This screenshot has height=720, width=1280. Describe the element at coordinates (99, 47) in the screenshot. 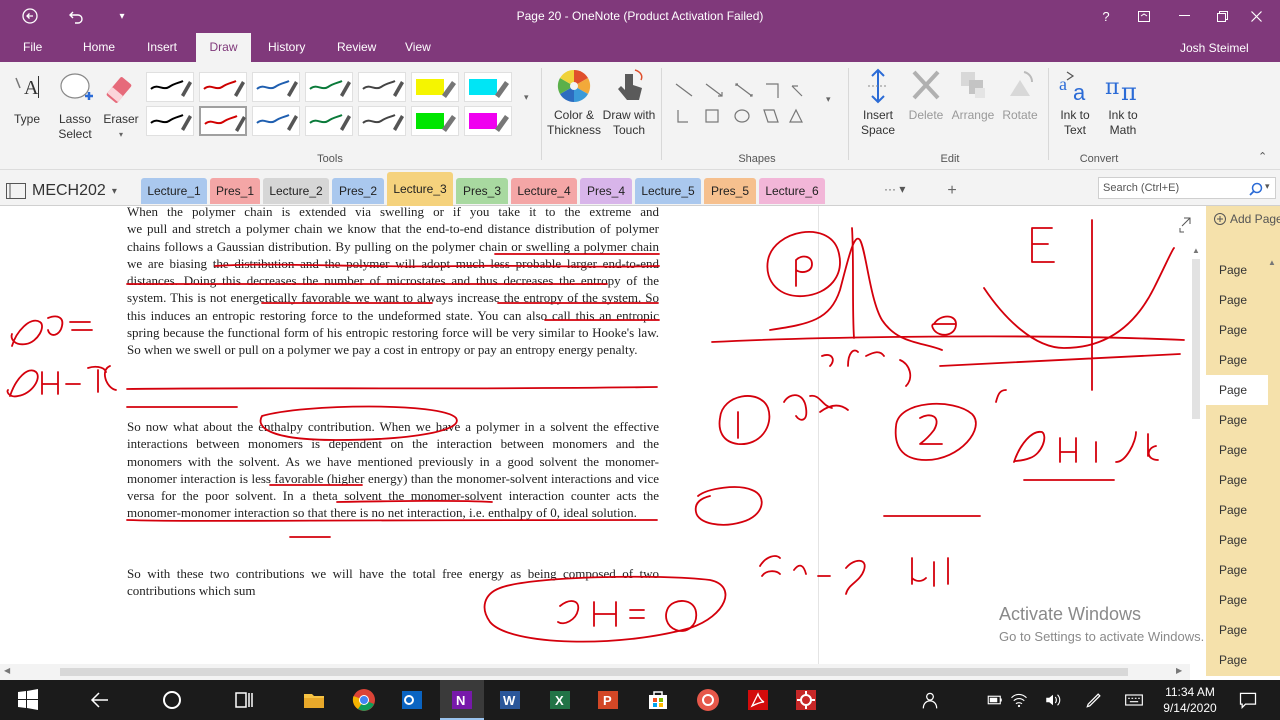

I see `tab-home: Home` at that location.